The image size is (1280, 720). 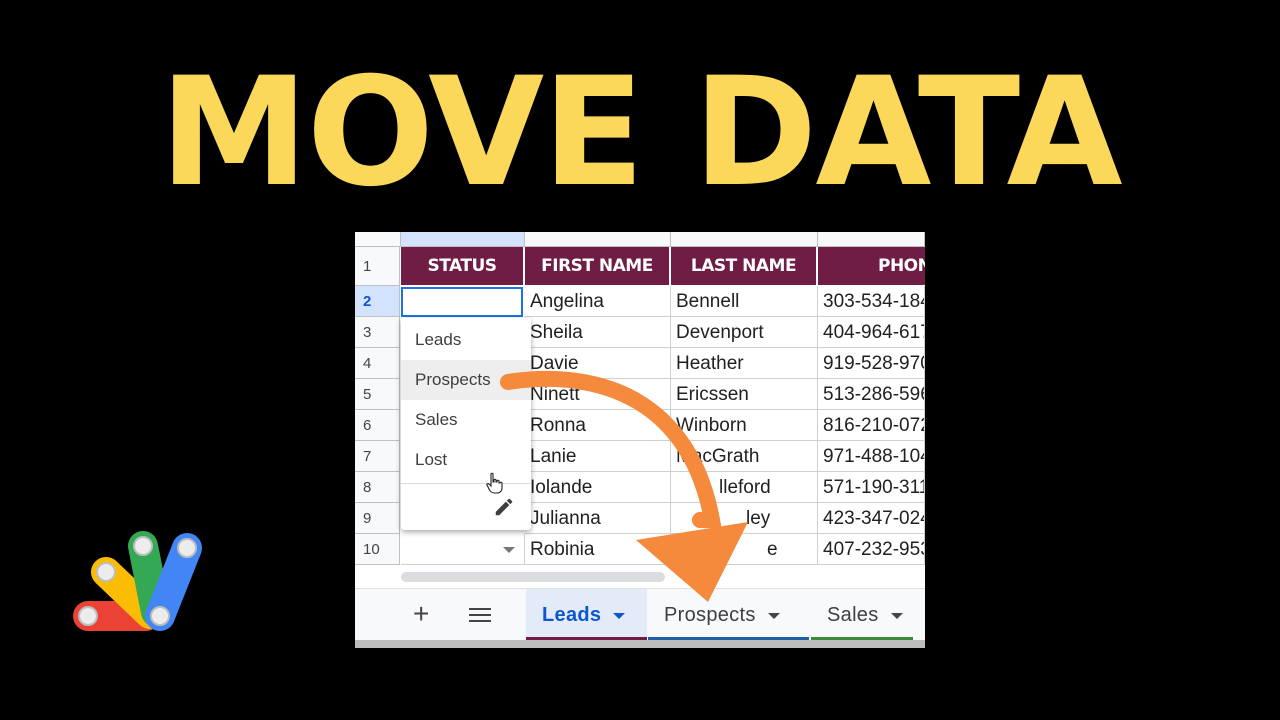 What do you see at coordinates (377, 487) in the screenshot?
I see `row-number: 8` at bounding box center [377, 487].